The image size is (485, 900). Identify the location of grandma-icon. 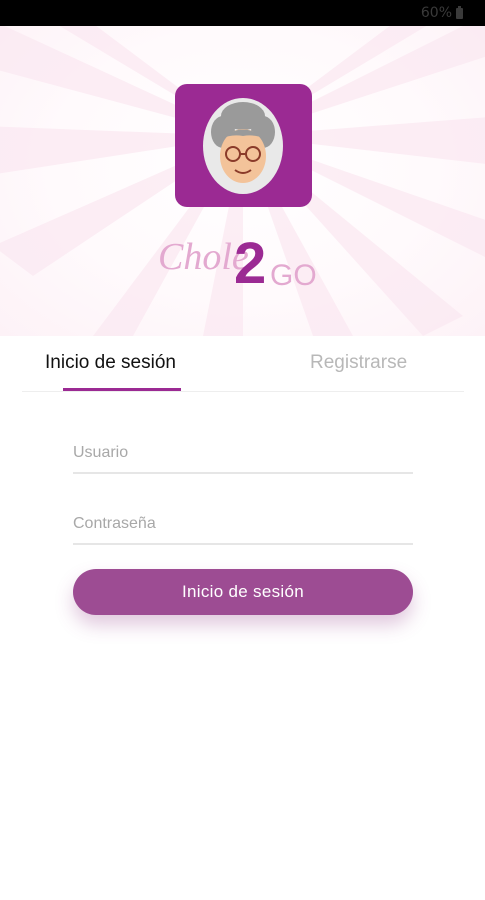
(243, 146).